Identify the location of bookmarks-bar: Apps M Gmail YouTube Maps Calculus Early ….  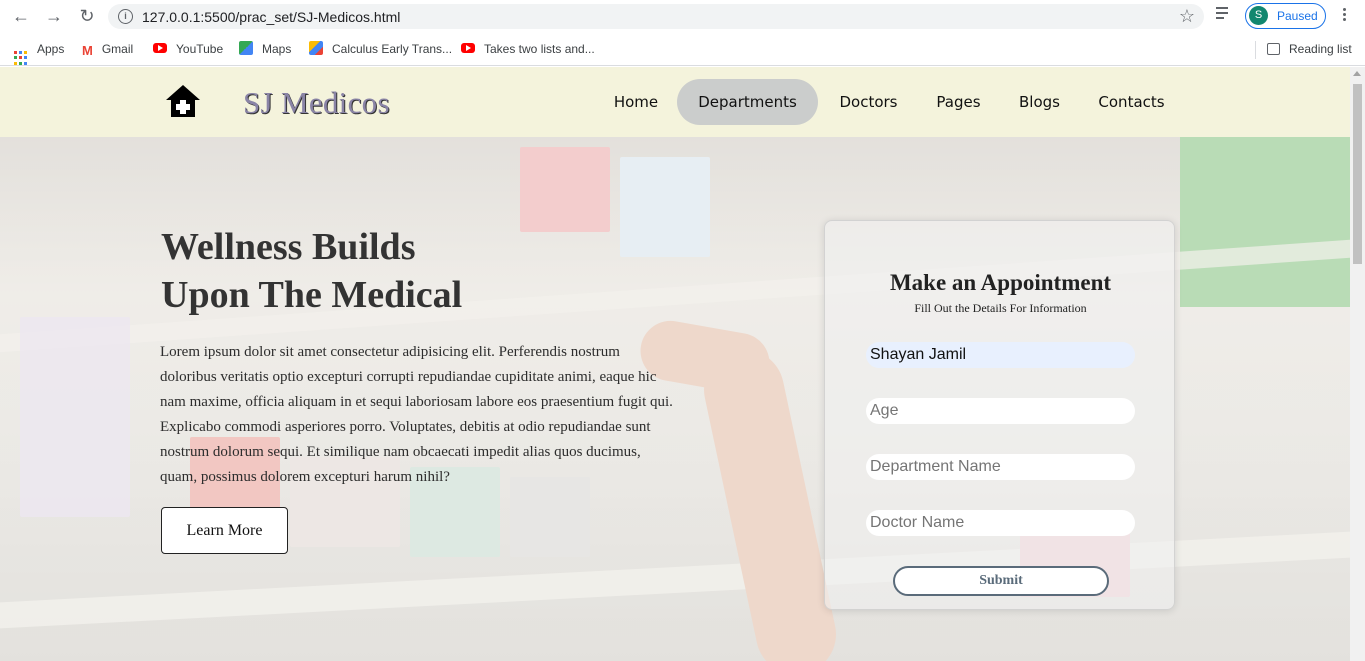
(682, 49).